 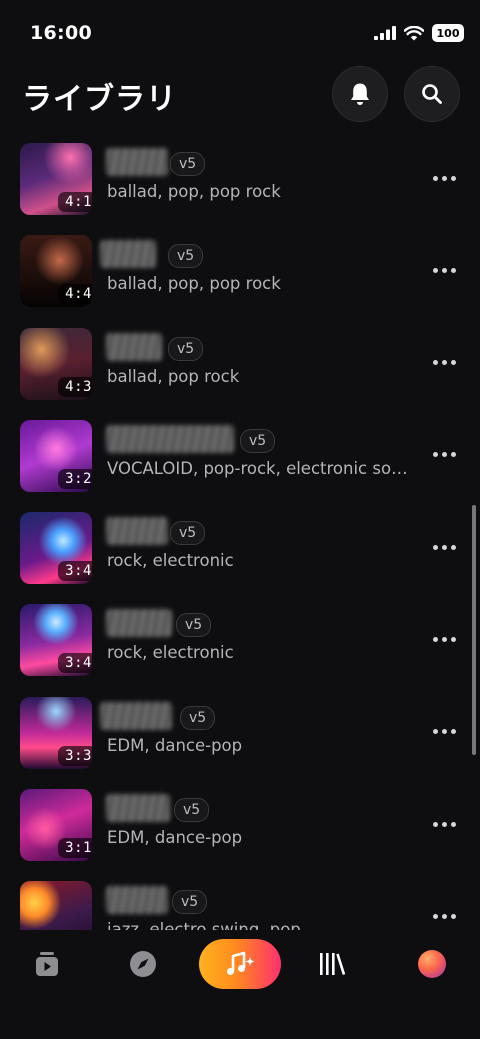 What do you see at coordinates (56, 825) in the screenshot?
I see `song-thumbnail: 3:17` at bounding box center [56, 825].